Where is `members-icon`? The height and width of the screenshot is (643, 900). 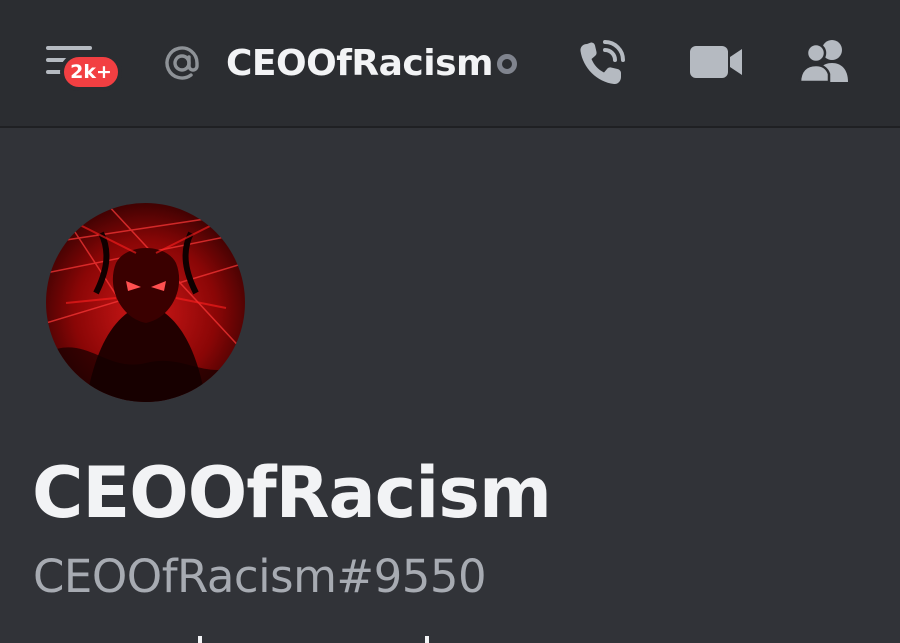 members-icon is located at coordinates (826, 60).